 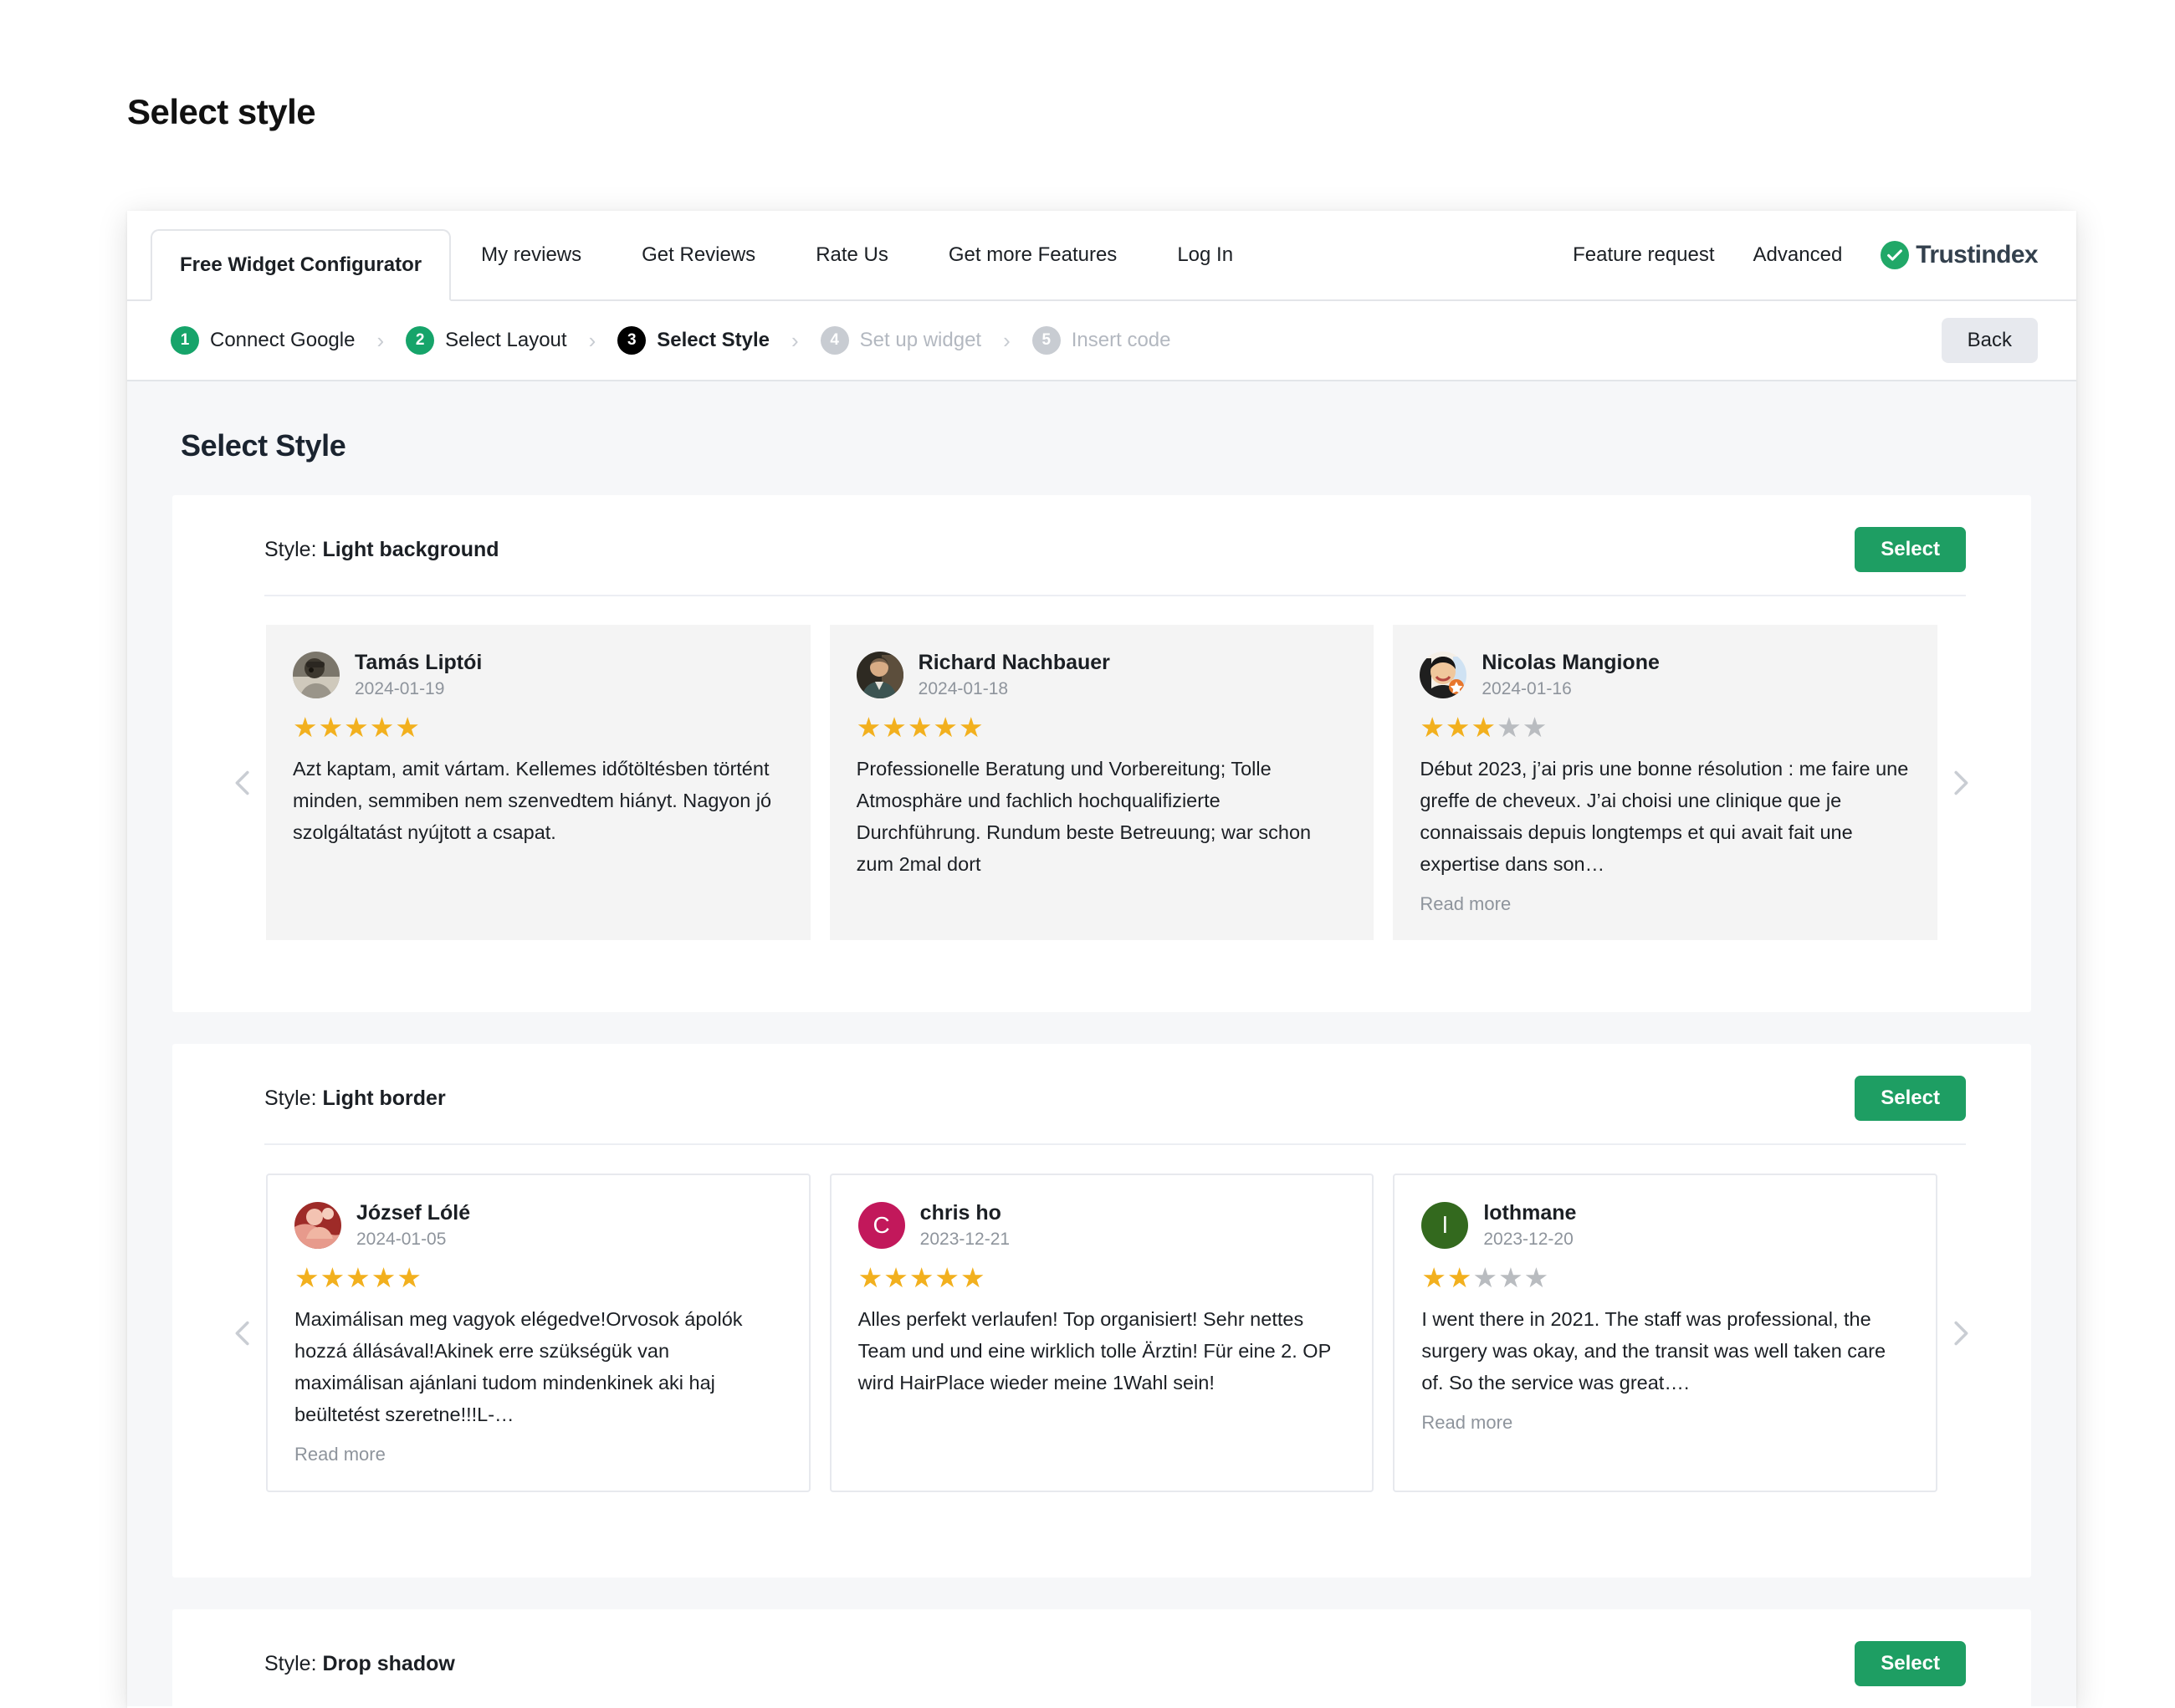 What do you see at coordinates (965, 1239) in the screenshot?
I see `review-date: 2023-12-21` at bounding box center [965, 1239].